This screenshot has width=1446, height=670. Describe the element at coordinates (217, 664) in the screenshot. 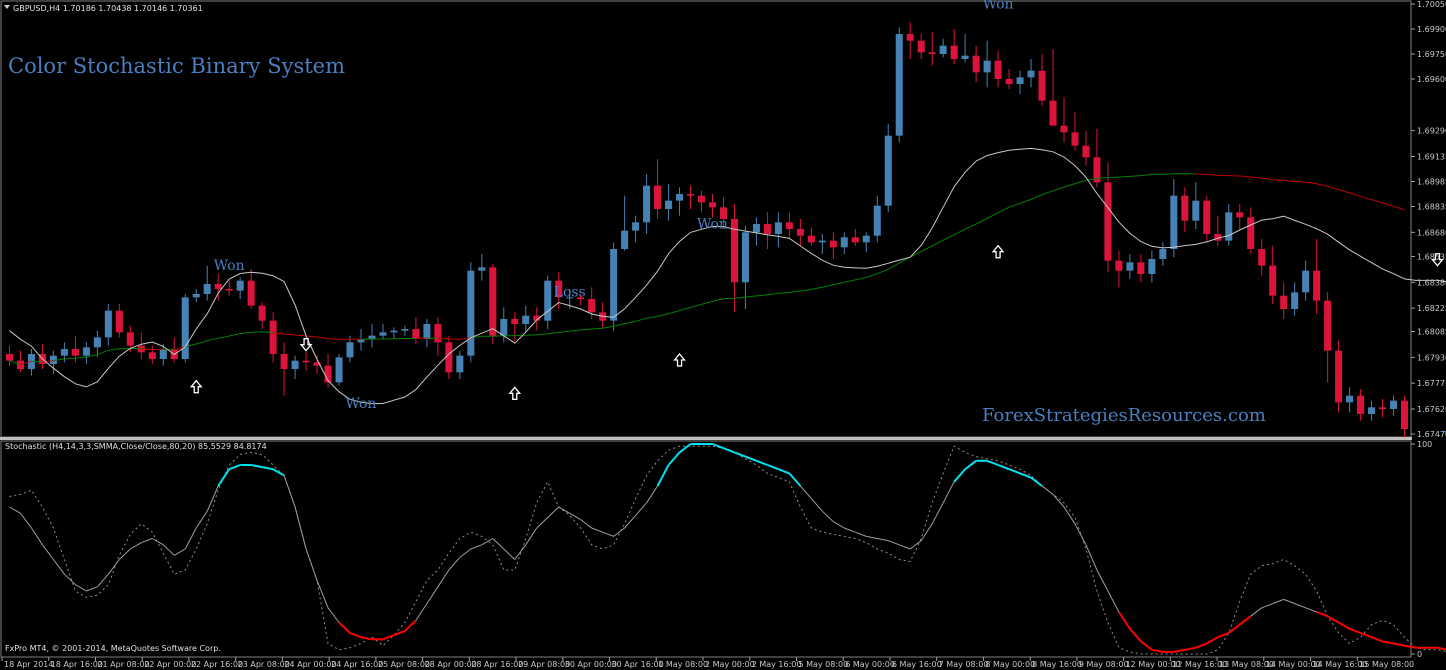

I see `time-tick-label: 22 Apr 16:00` at that location.